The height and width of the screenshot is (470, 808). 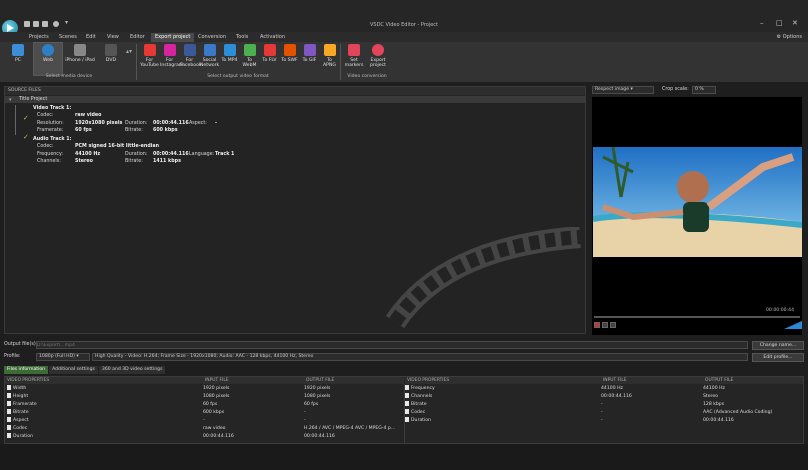 What do you see at coordinates (597, 325) in the screenshot?
I see `record-icon` at bounding box center [597, 325].